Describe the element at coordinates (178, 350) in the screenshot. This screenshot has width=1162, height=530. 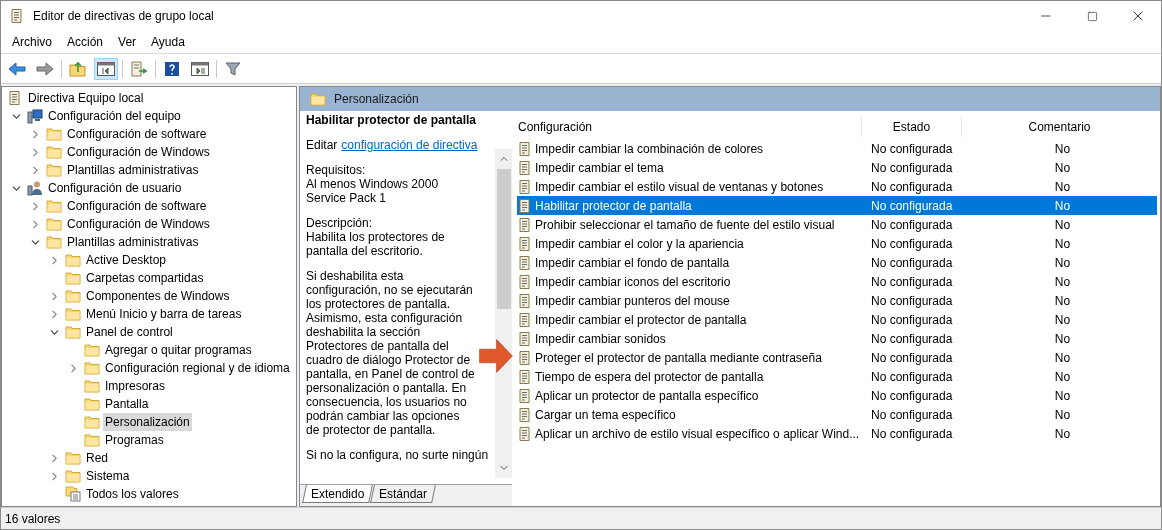
I see `tree-item: Agregar o quitar programas` at that location.